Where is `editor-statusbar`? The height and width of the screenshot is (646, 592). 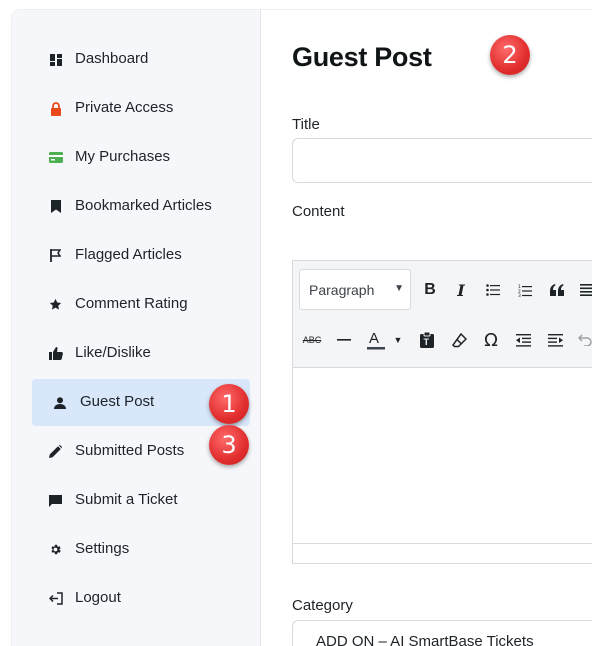
editor-statusbar is located at coordinates (442, 553).